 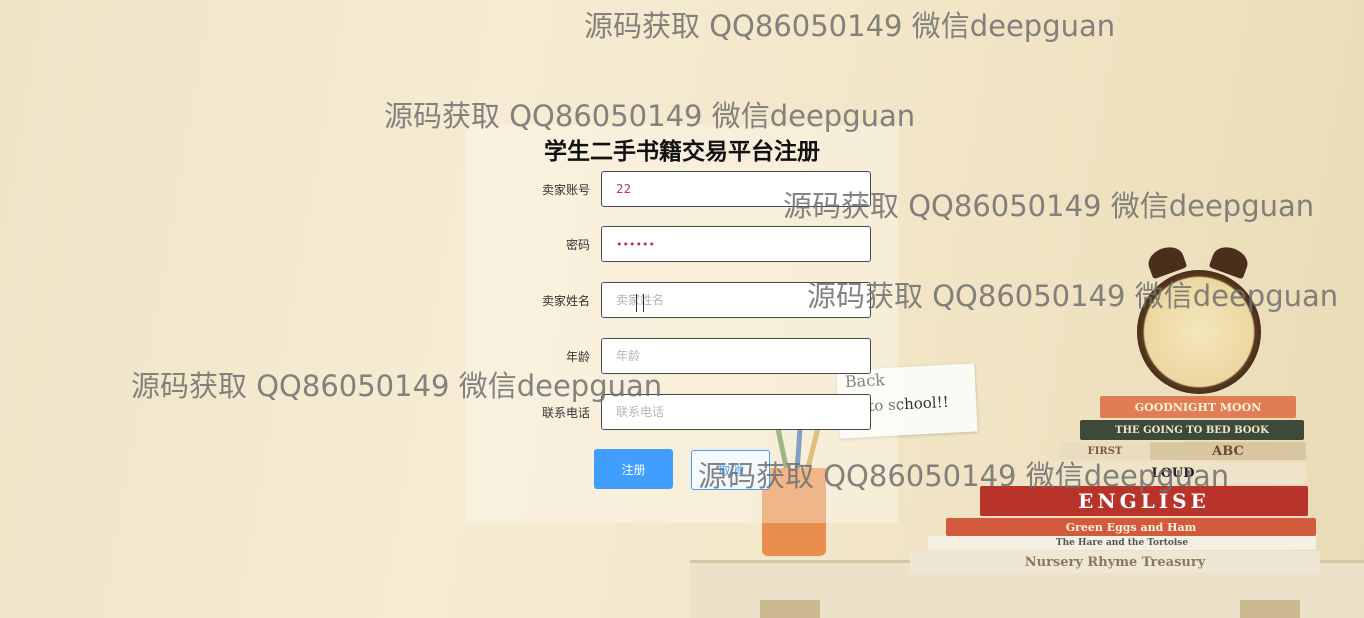 I want to click on password-input, so click(x=736, y=244).